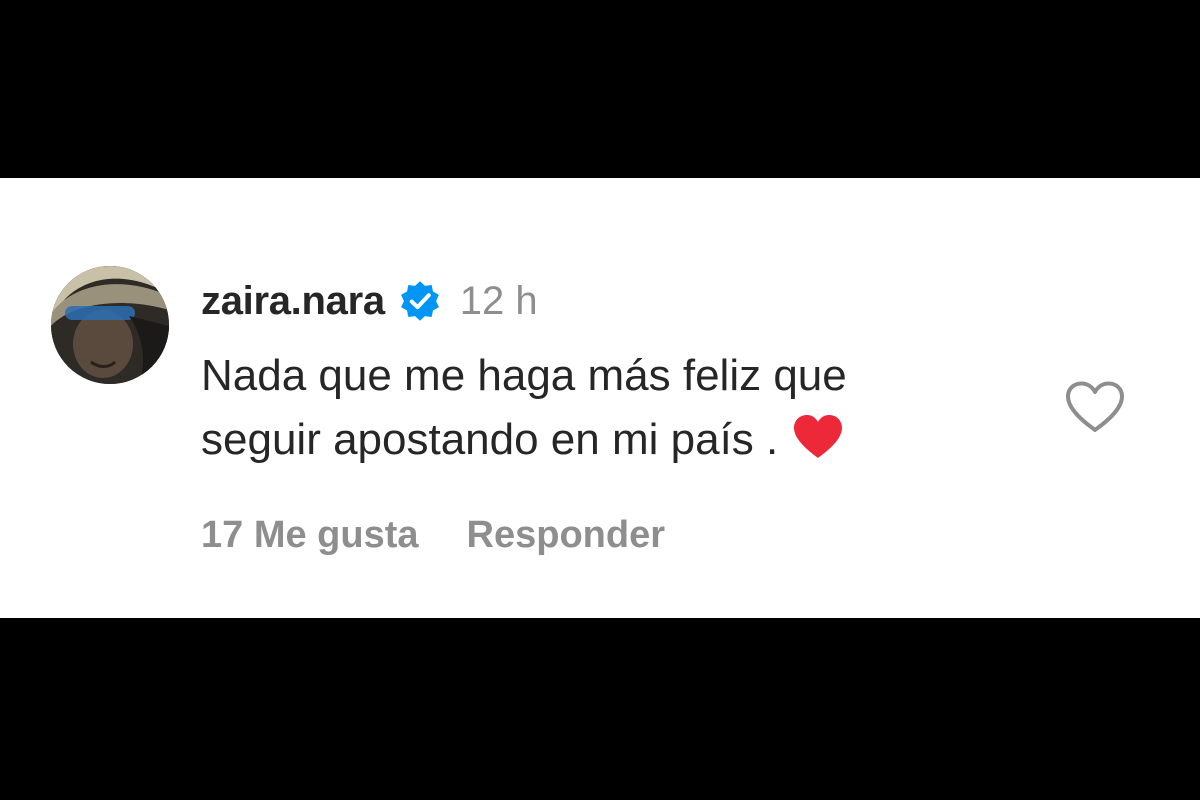 Image resolution: width=1200 pixels, height=800 pixels. I want to click on comment-actions: 17 Me gusta Responder, so click(611, 535).